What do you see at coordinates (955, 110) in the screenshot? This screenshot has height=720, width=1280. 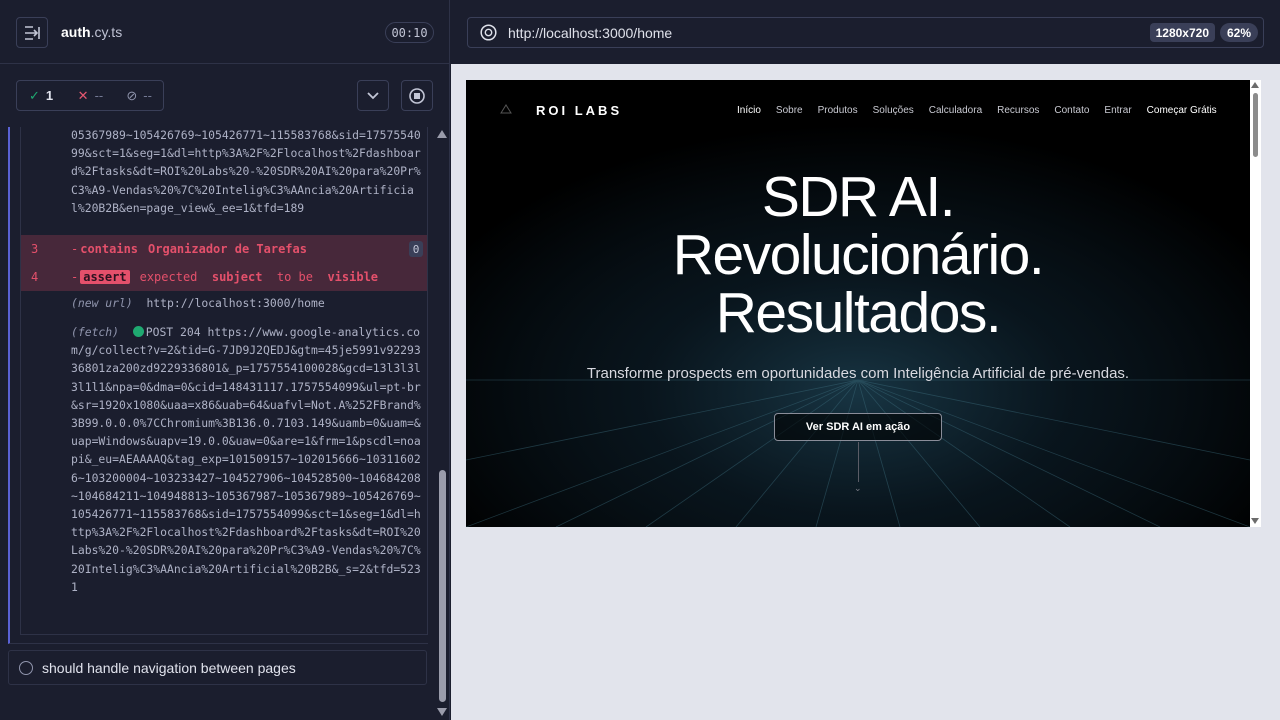 I see `nav-link-calculadora: Calculadora` at bounding box center [955, 110].